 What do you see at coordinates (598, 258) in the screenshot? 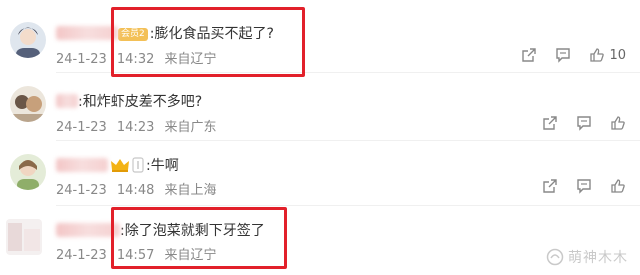
I see `watermark-text: 萌神木木` at bounding box center [598, 258].